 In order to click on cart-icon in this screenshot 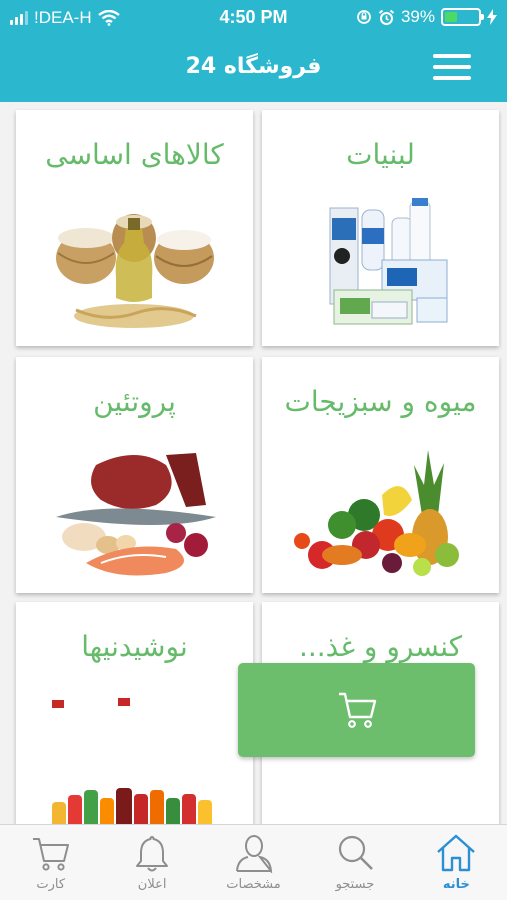, I will do `click(50, 854)`.